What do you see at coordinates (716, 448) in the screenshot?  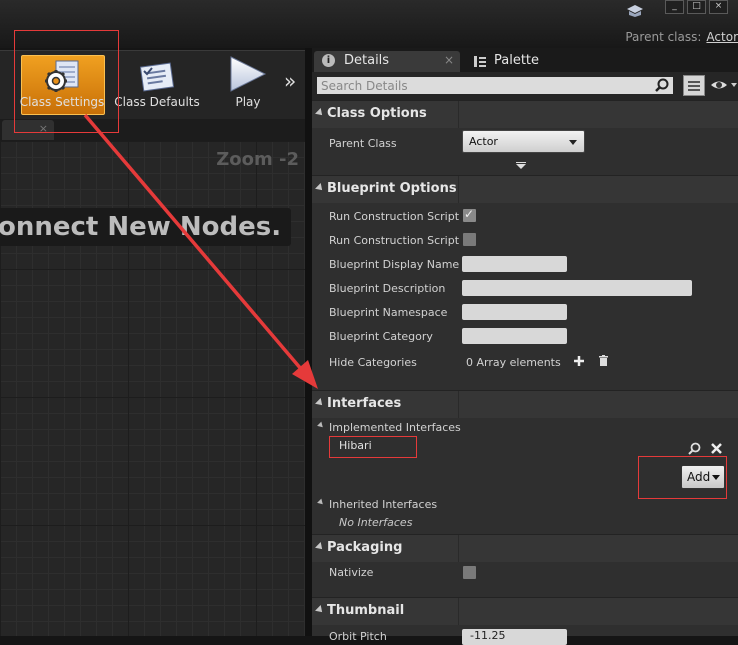 I see `remove-icon` at bounding box center [716, 448].